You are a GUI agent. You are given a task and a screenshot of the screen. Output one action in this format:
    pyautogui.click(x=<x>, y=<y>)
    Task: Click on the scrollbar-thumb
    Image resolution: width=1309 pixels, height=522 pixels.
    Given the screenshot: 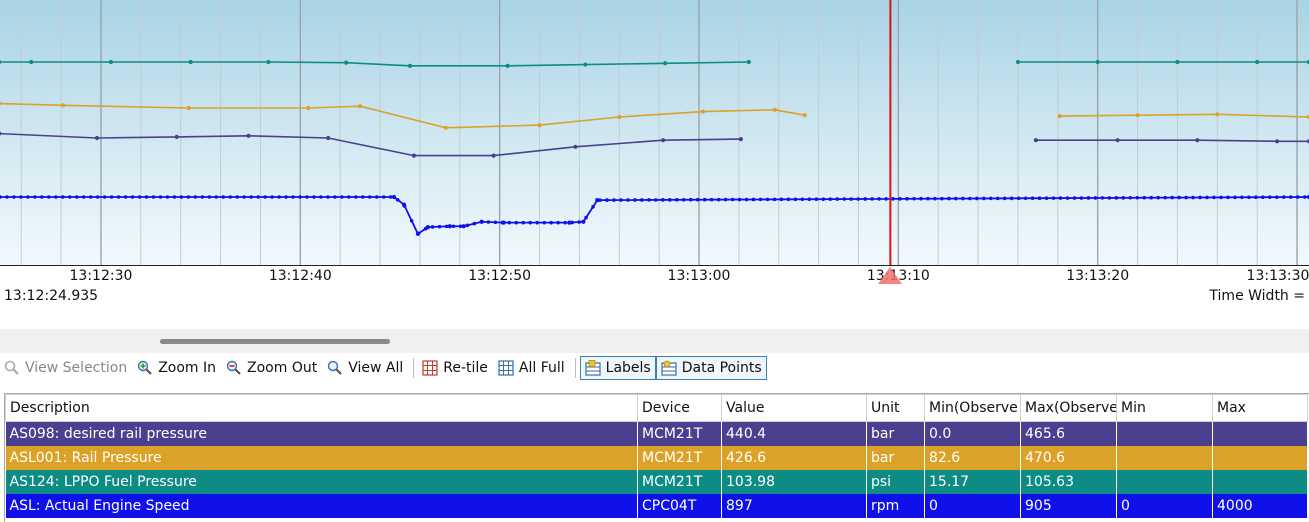 What is the action you would take?
    pyautogui.click(x=275, y=341)
    